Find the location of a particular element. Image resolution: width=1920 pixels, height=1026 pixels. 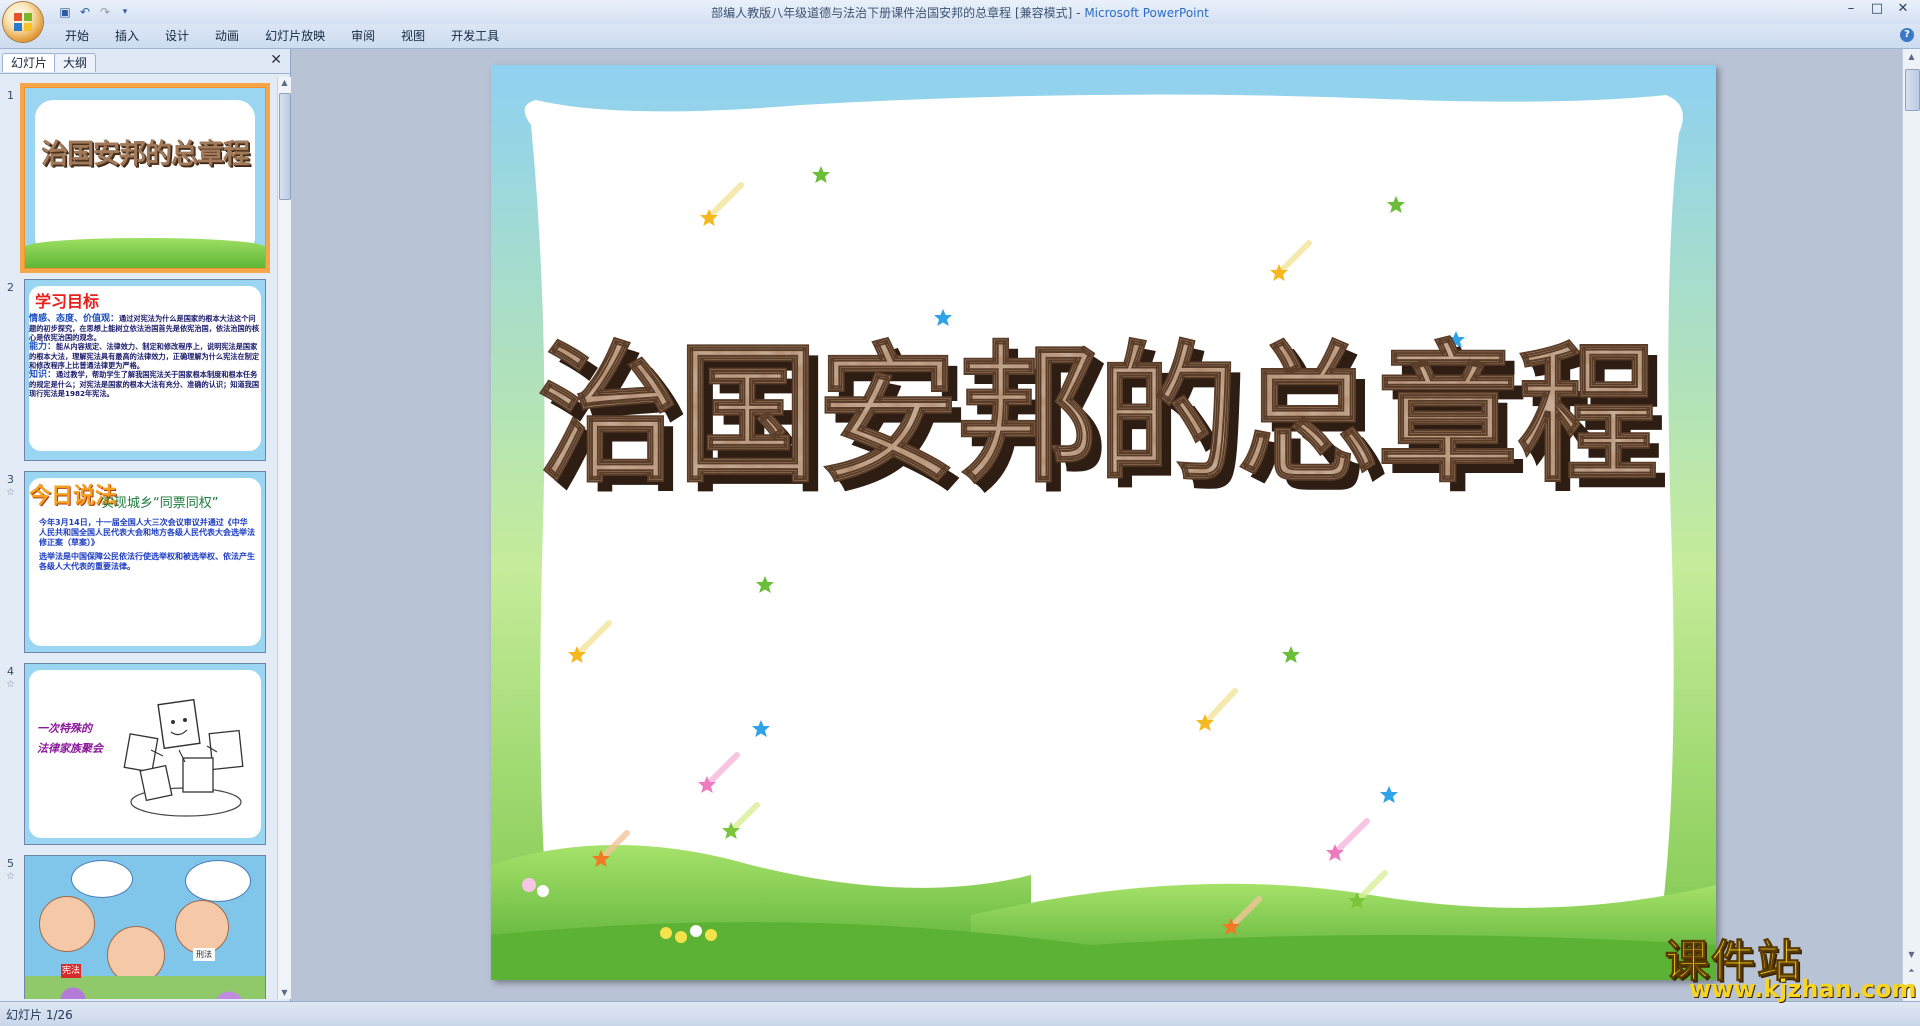

slide-number: 3 is located at coordinates (10, 479).